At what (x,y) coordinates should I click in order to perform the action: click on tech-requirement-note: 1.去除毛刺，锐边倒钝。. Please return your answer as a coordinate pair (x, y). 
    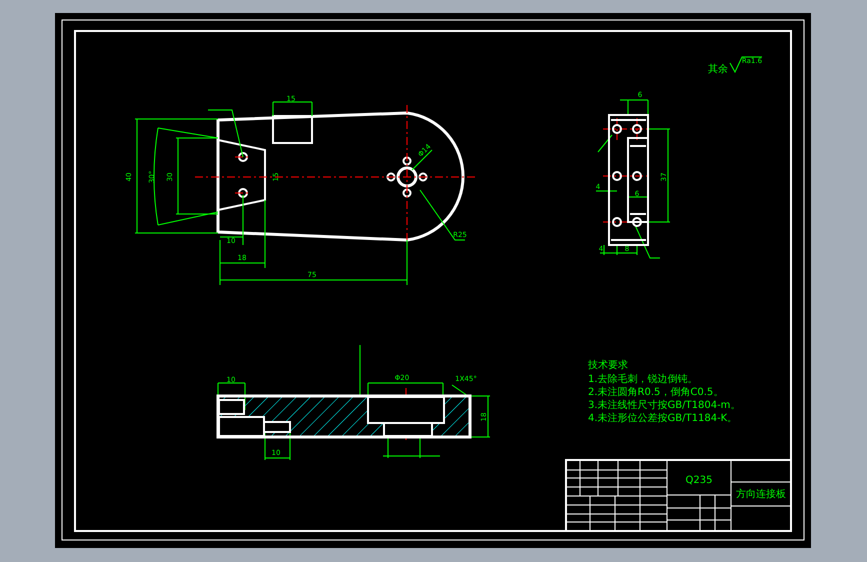
    Looking at the image, I should click on (643, 379).